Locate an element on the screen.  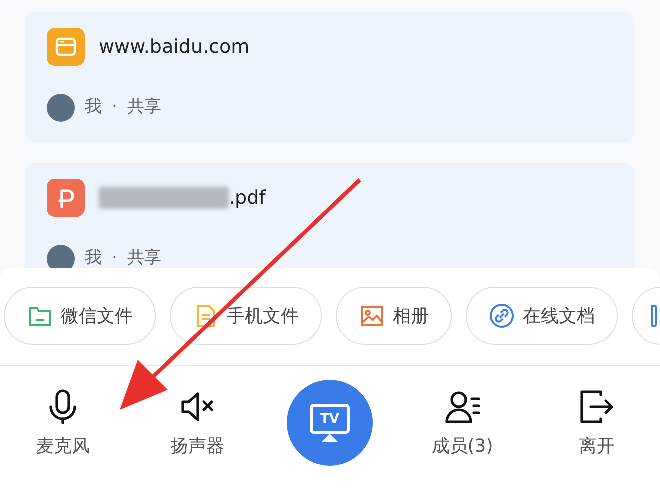
link-icon is located at coordinates (502, 316).